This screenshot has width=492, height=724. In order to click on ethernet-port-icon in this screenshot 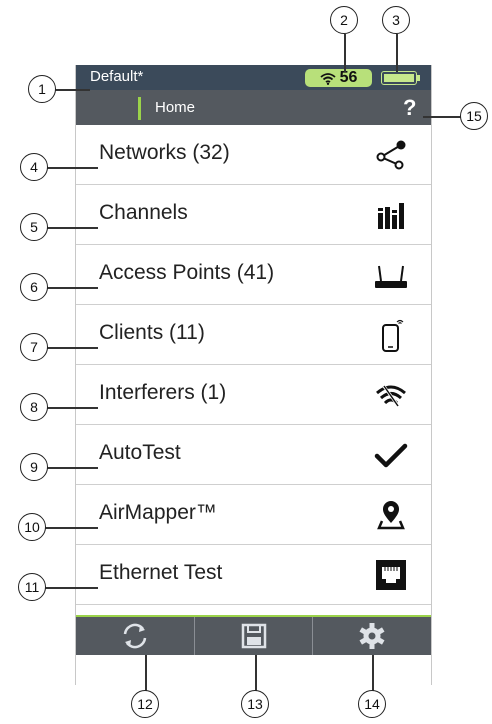, I will do `click(391, 575)`.